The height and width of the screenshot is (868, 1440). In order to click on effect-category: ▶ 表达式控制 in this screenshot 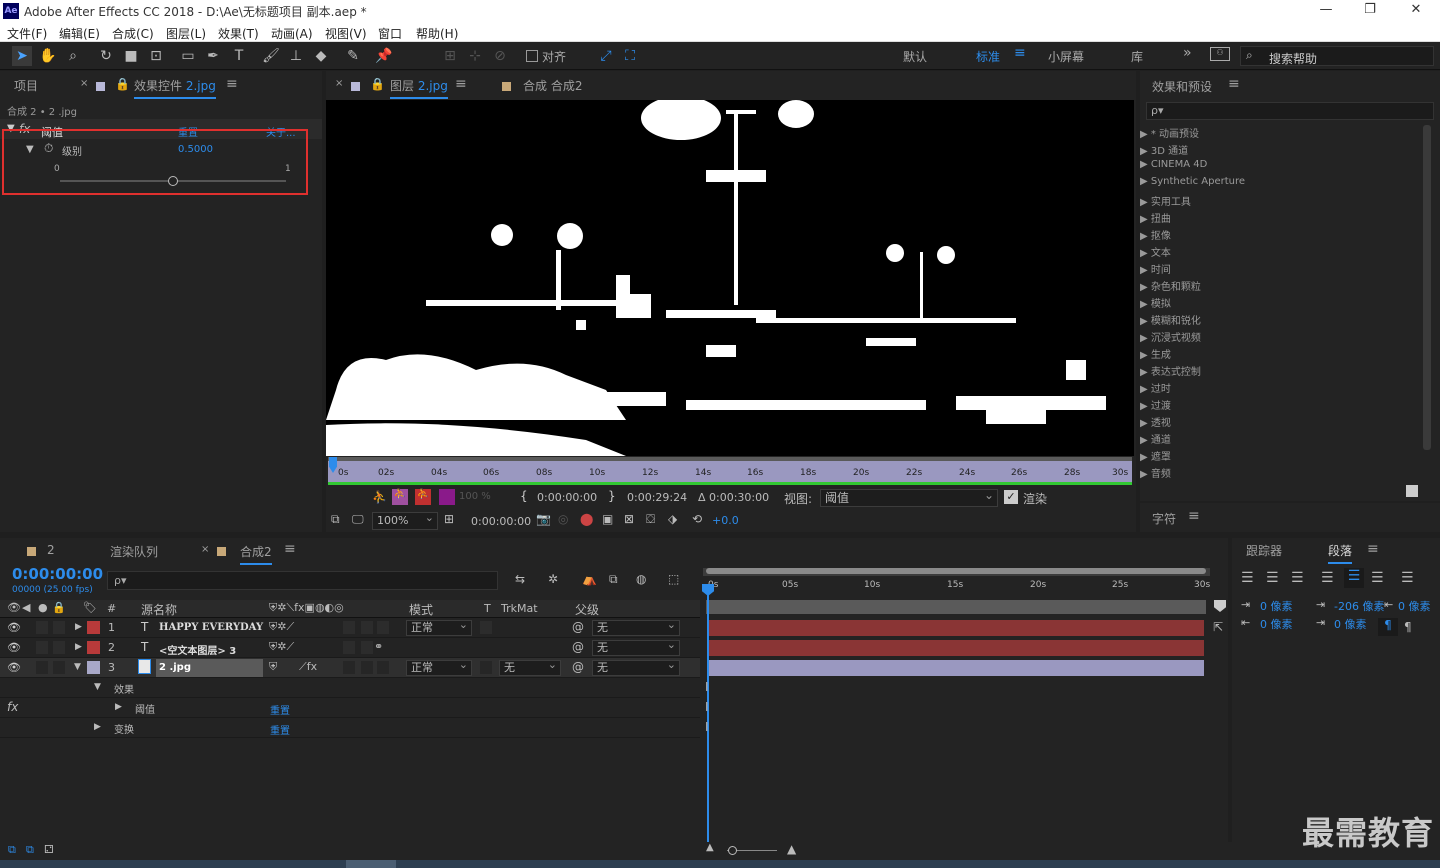, I will do `click(1290, 371)`.